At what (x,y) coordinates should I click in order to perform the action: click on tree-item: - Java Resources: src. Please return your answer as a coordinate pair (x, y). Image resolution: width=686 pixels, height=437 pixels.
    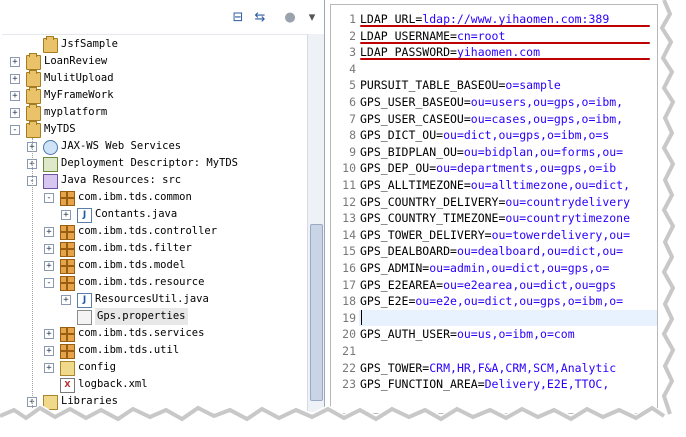
    Looking at the image, I should click on (154, 180).